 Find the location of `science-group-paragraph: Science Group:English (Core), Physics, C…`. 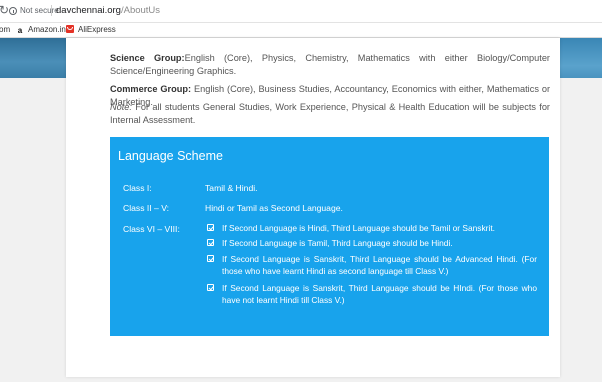

science-group-paragraph: Science Group:English (Core), Physics, C… is located at coordinates (330, 65).